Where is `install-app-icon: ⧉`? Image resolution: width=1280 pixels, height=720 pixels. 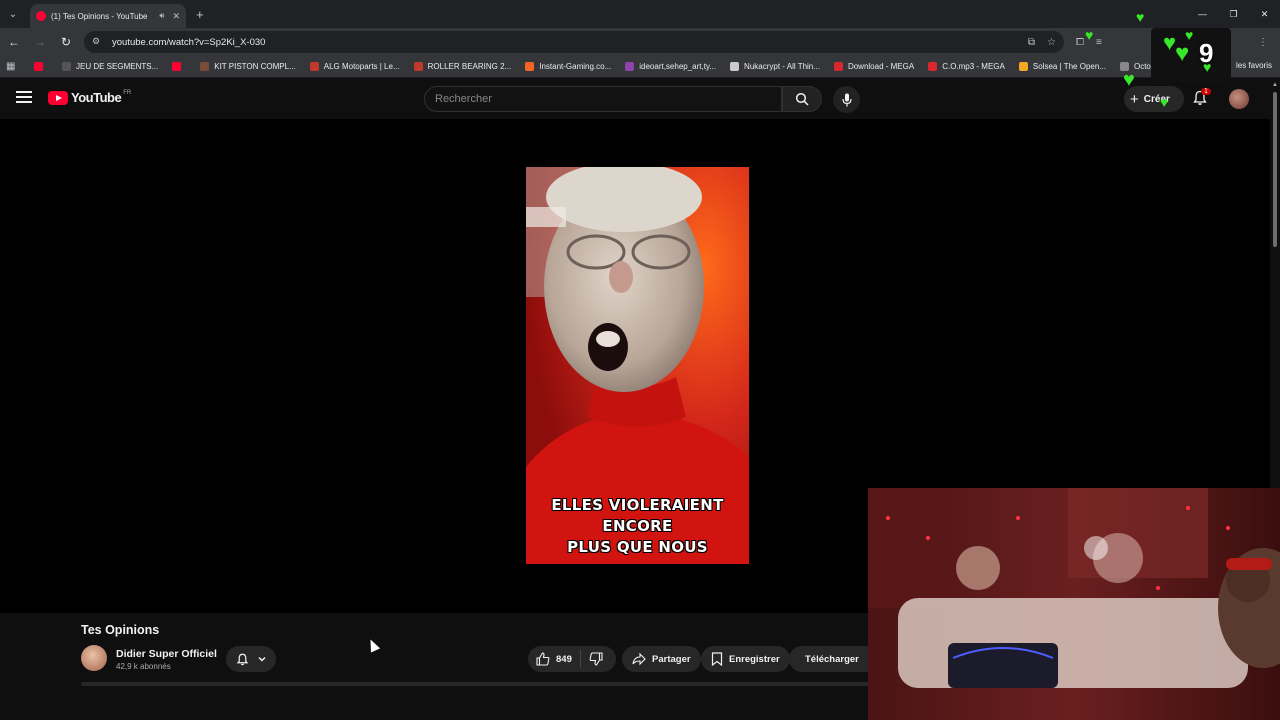
install-app-icon: ⧉ is located at coordinates (1031, 42).